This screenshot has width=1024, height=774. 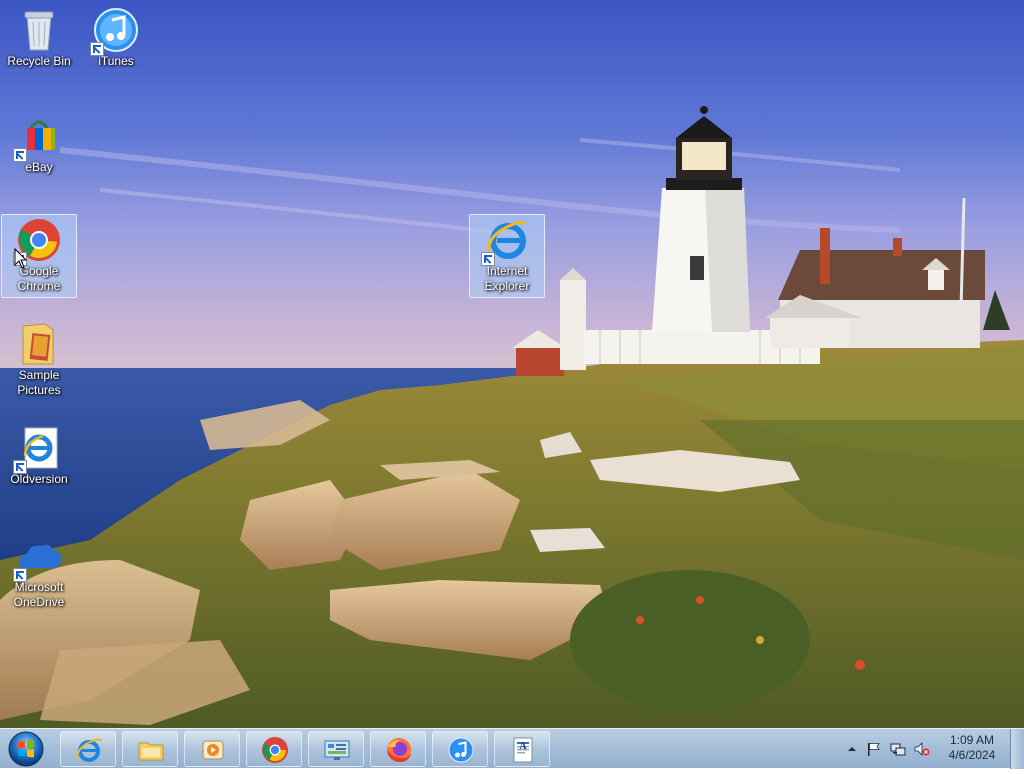 I want to click on desktop-icon-recycle-bin: Recycle Bin, so click(x=39, y=46).